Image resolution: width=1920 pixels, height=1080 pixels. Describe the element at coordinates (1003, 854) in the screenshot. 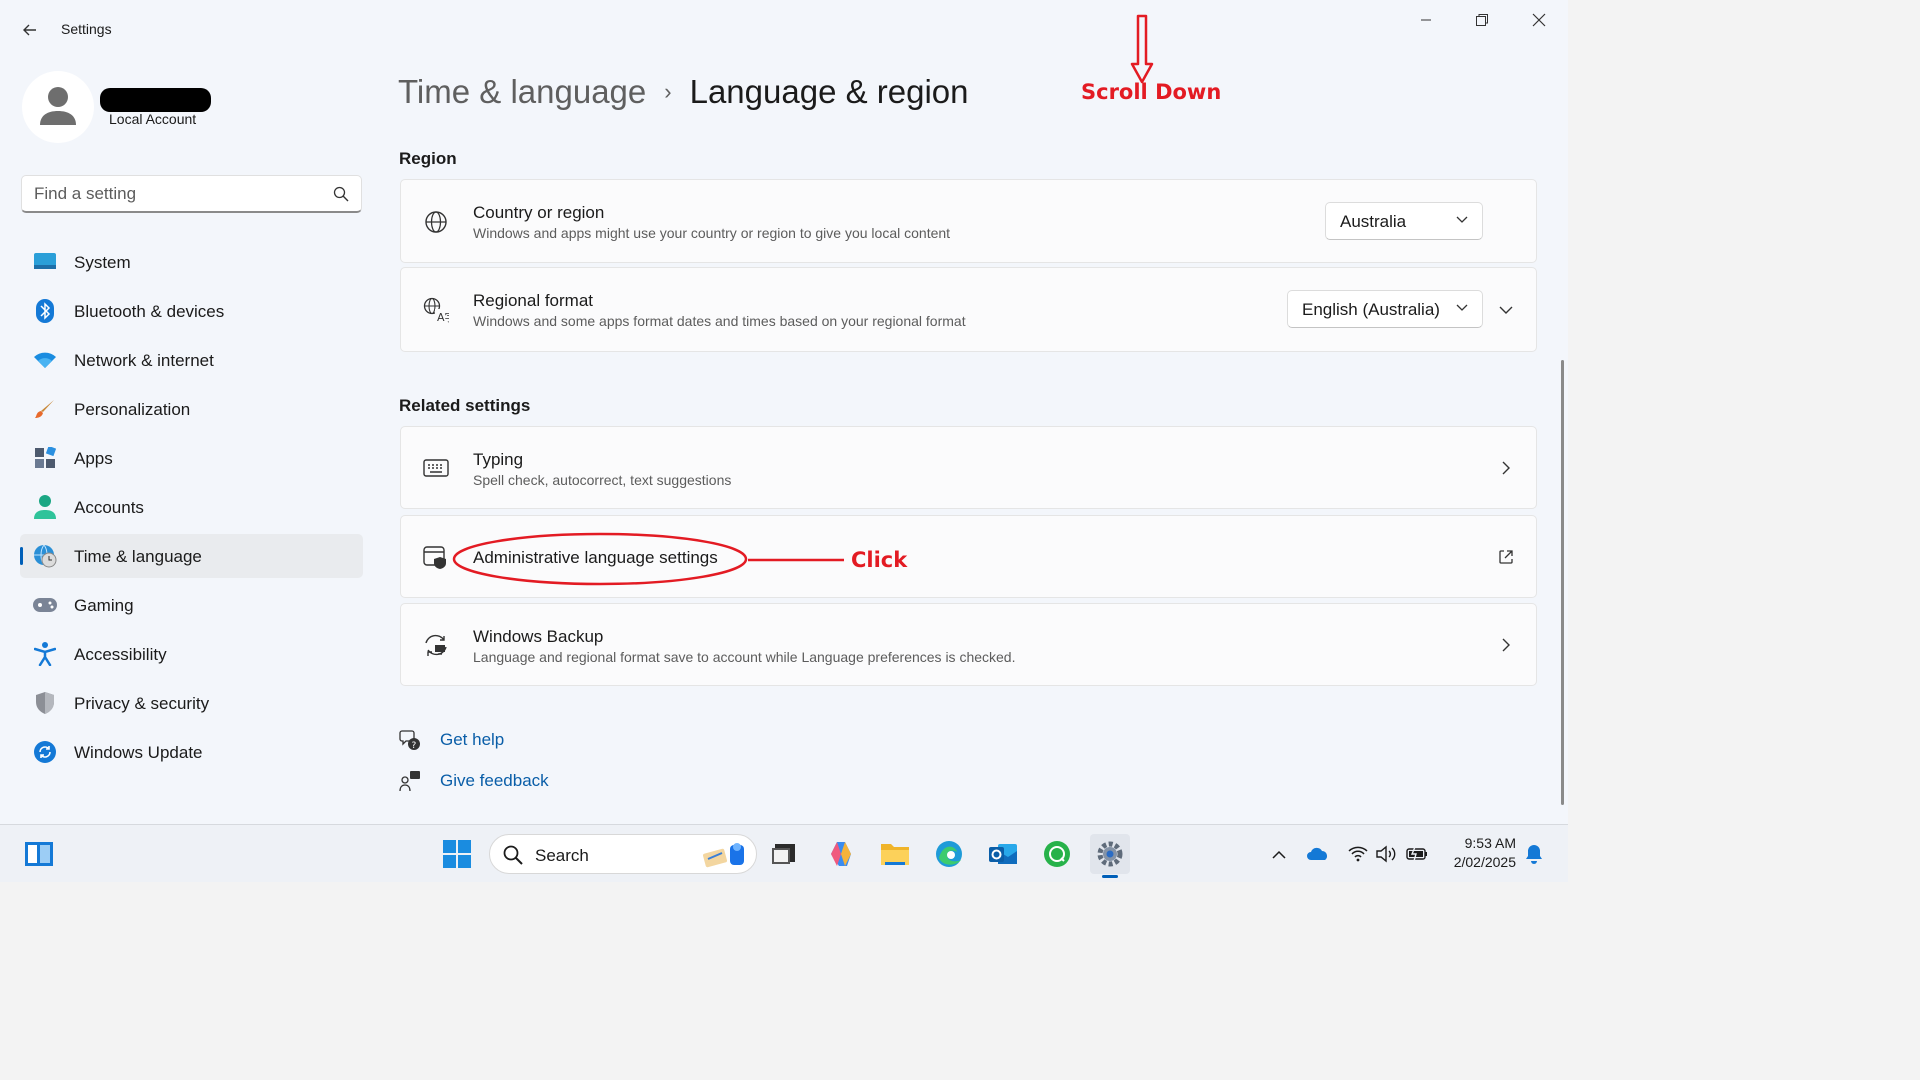

I see `taskbar-app-outlook` at that location.